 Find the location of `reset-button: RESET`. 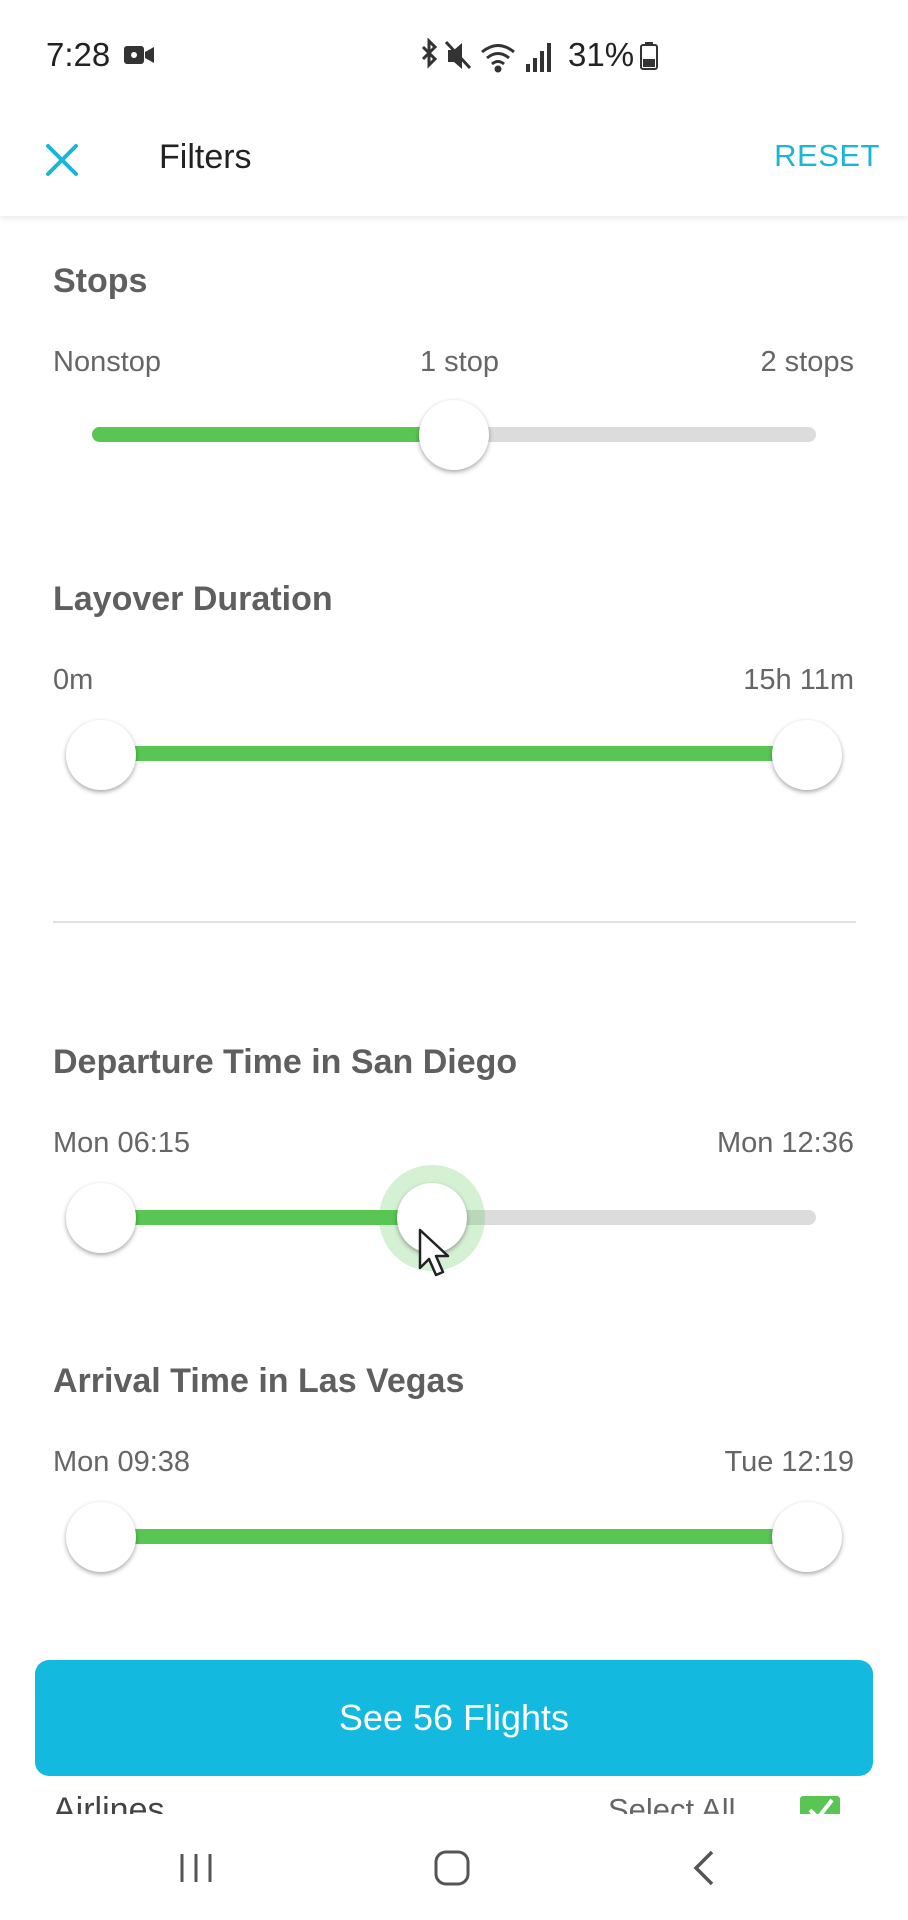

reset-button: RESET is located at coordinates (827, 156).